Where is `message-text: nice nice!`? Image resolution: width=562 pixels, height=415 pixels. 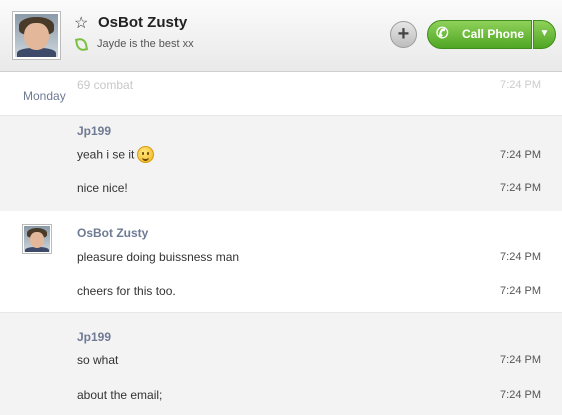
message-text: nice nice! is located at coordinates (102, 188).